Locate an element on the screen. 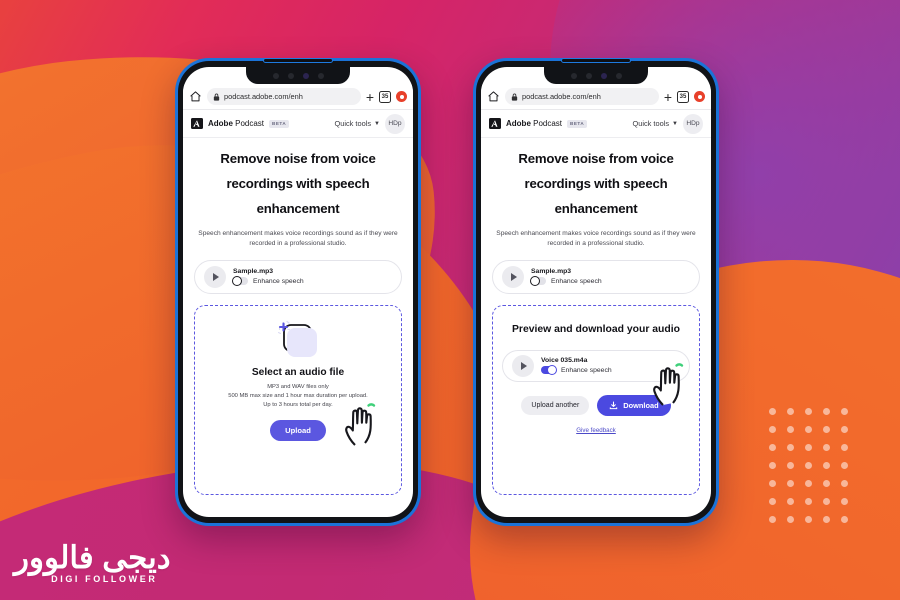 Image resolution: width=900 pixels, height=600 pixels. dropzone-line1: MP3 and WAV files only is located at coordinates (298, 386).